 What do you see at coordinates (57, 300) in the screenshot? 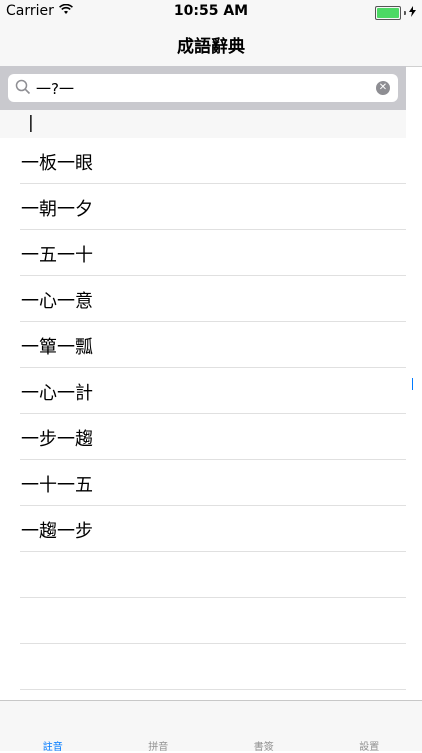
I see `list-item-label: 一心一意` at bounding box center [57, 300].